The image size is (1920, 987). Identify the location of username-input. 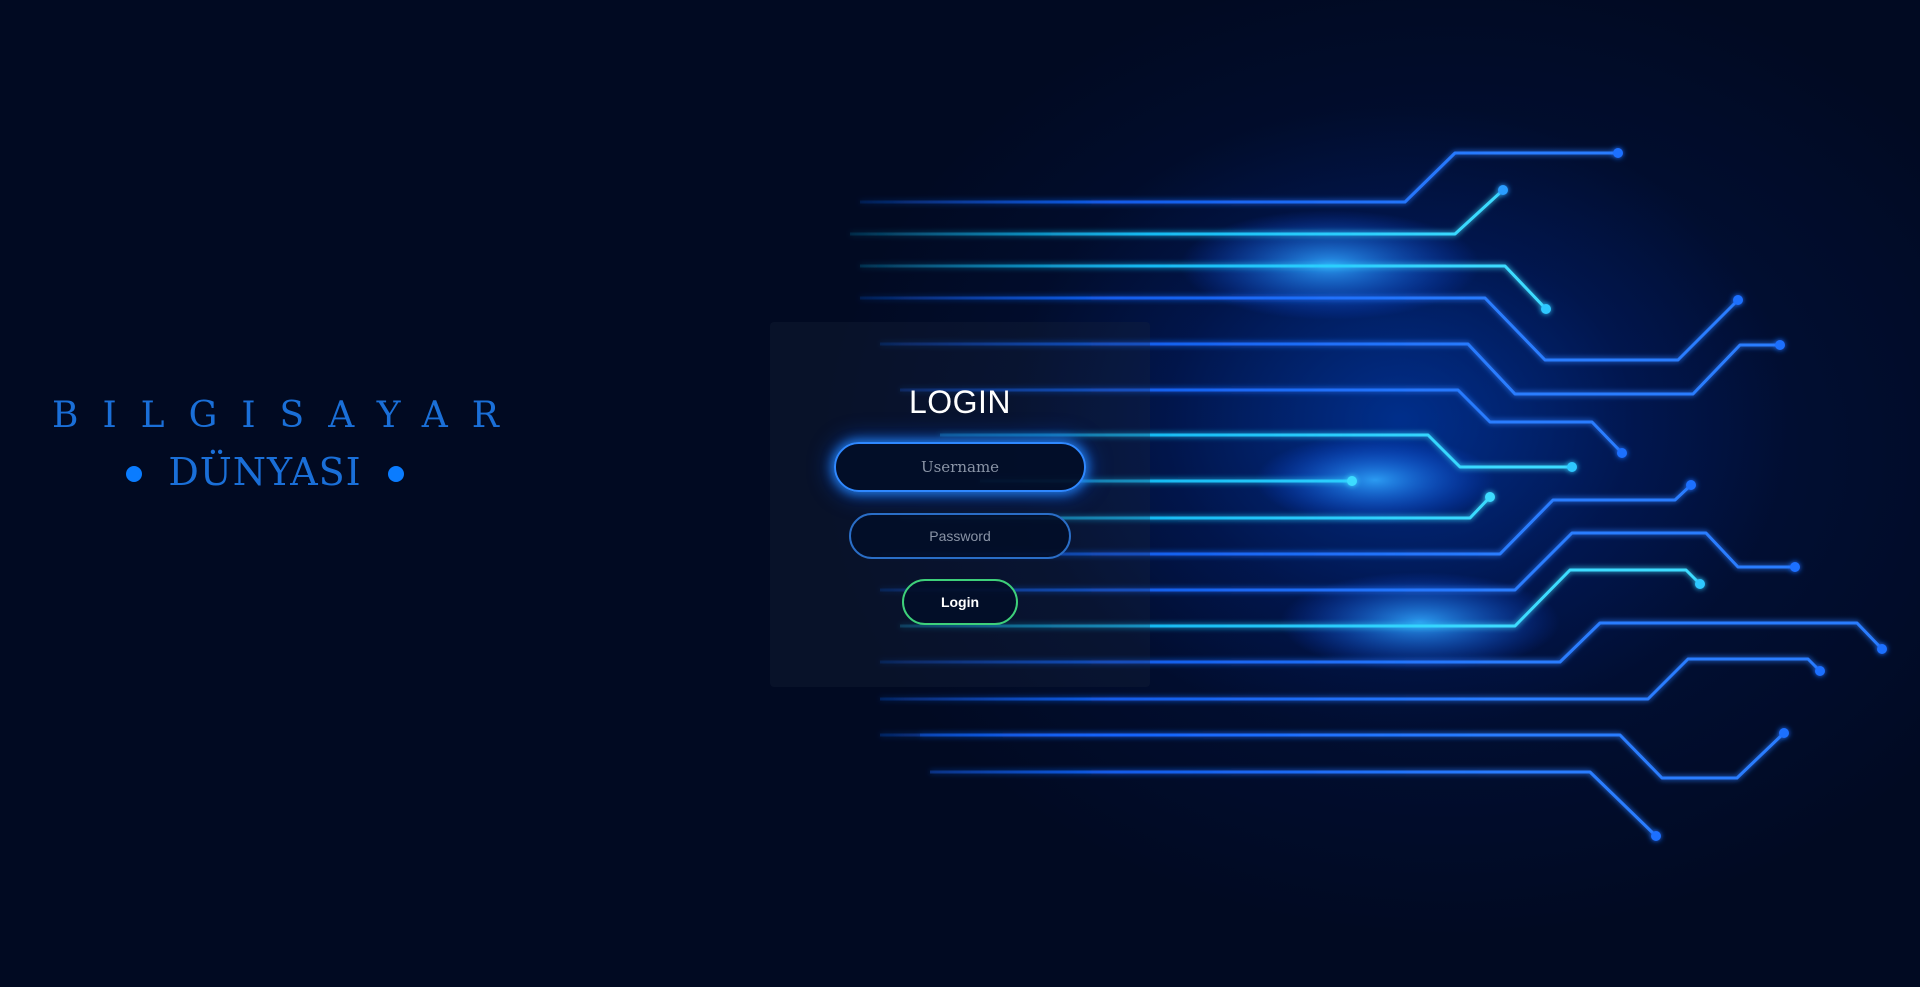
(960, 467).